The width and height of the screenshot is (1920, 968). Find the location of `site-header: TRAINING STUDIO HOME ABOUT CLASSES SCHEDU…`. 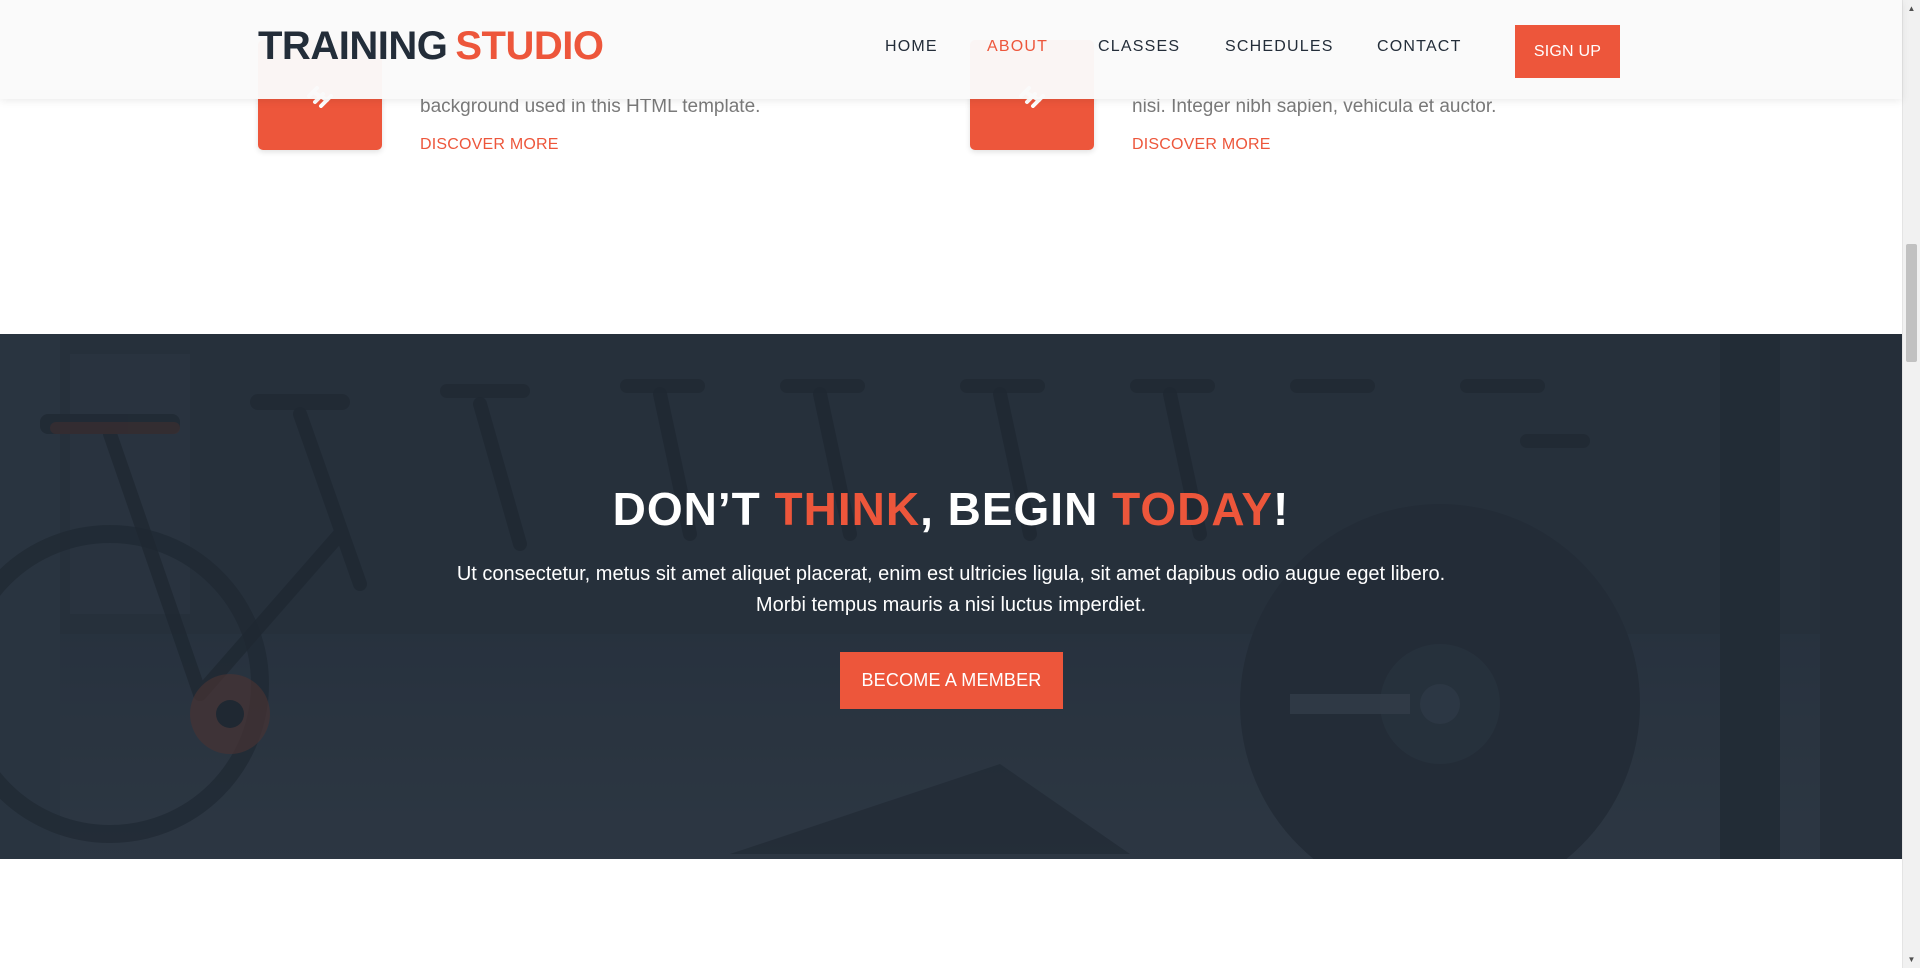

site-header: TRAINING STUDIO HOME ABOUT CLASSES SCHEDU… is located at coordinates (951, 49).